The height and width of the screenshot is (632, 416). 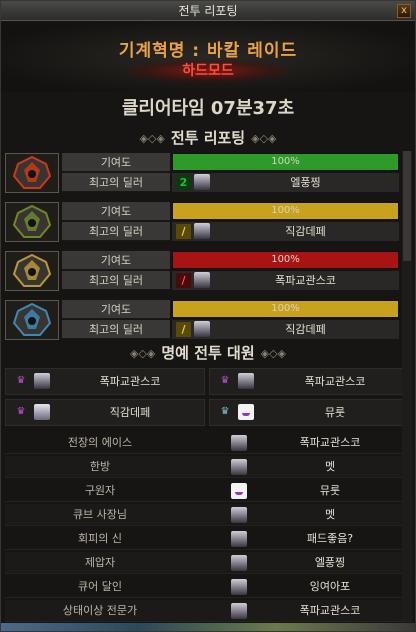 I want to click on award-title: 큐어 달인, so click(x=100, y=586).